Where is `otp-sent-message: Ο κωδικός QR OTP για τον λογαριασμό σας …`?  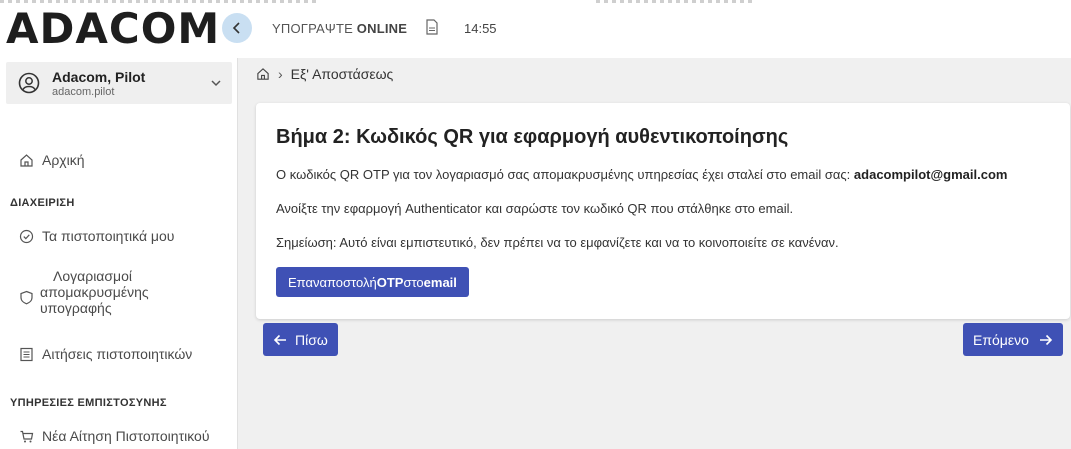 otp-sent-message: Ο κωδικός QR OTP για τον λογαριασμό σας … is located at coordinates (642, 174).